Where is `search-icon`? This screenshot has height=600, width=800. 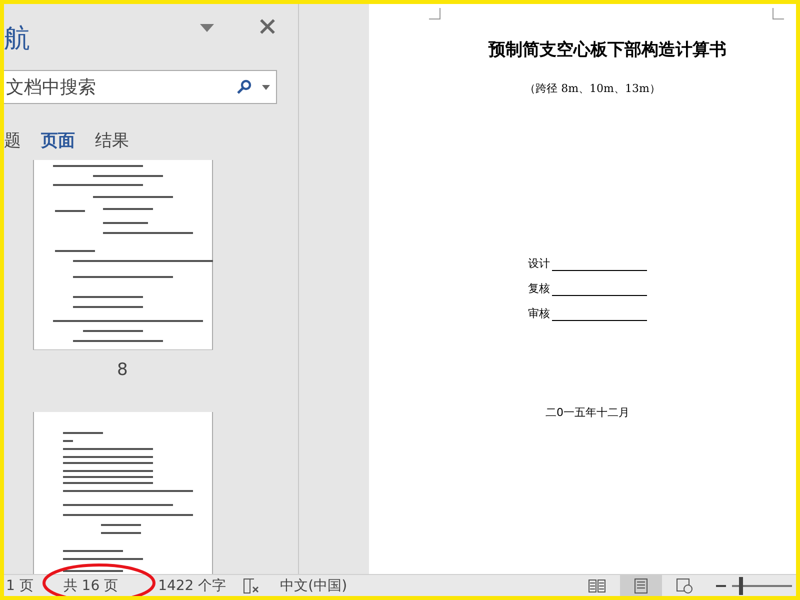 search-icon is located at coordinates (244, 87).